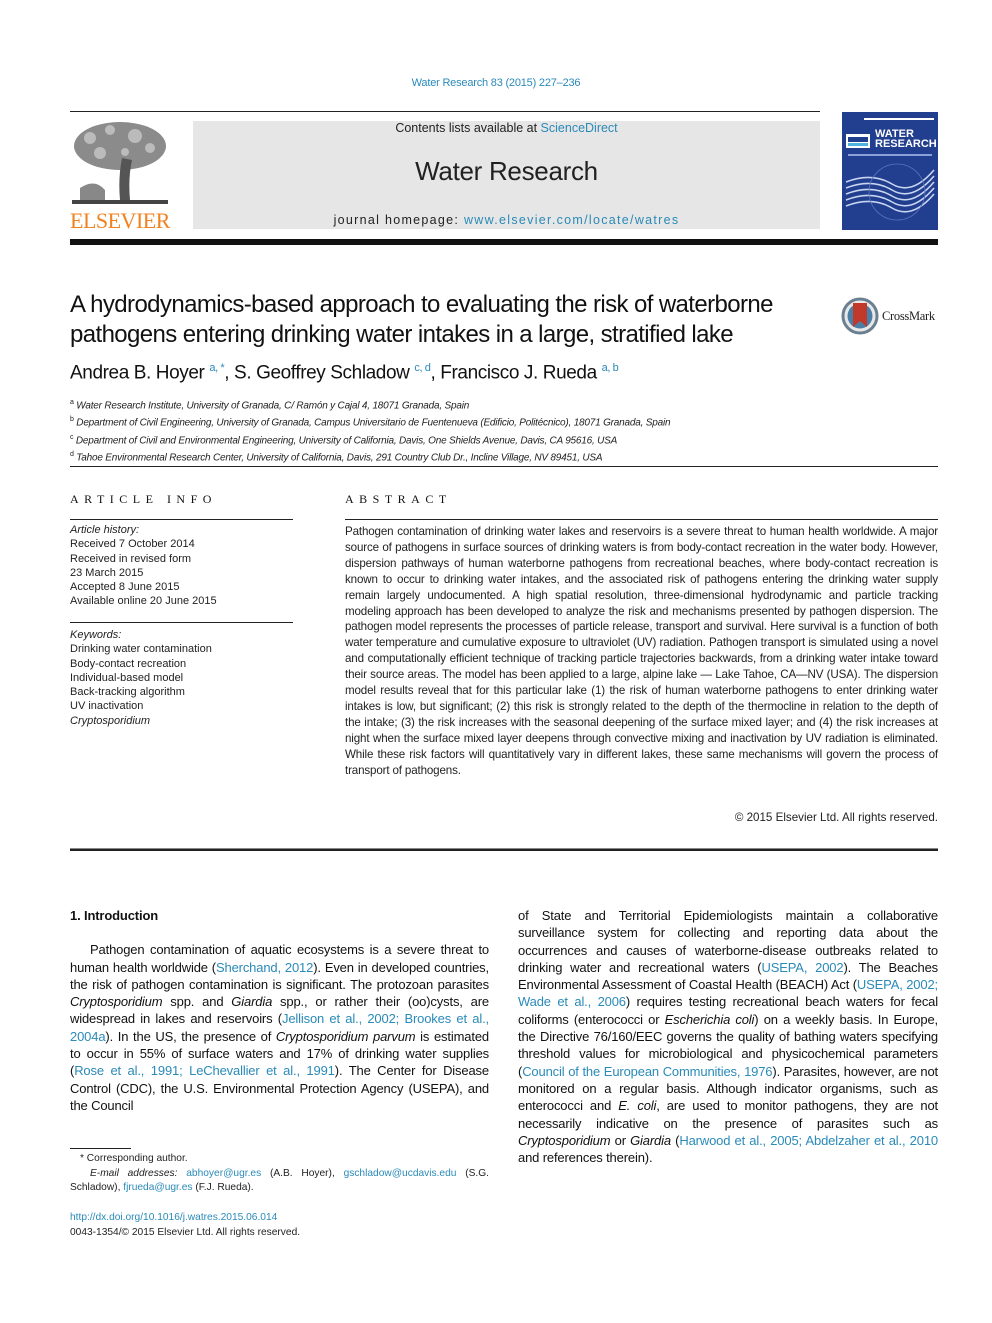 Image resolution: width=992 pixels, height=1323 pixels. I want to click on journal-name: Water Research, so click(506, 171).